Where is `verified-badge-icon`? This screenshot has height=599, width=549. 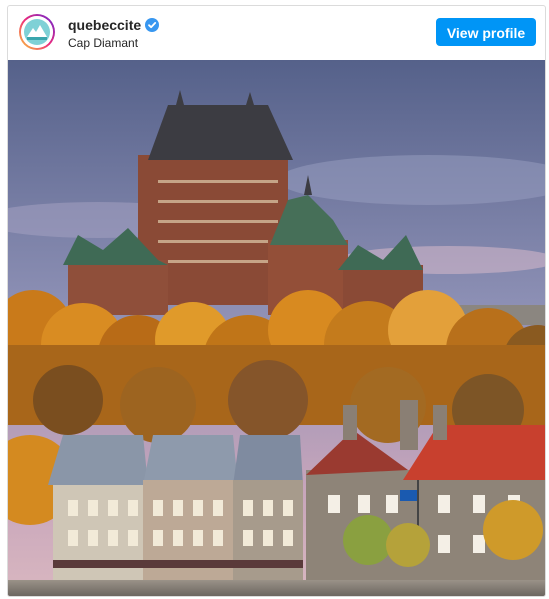
verified-badge-icon is located at coordinates (152, 26).